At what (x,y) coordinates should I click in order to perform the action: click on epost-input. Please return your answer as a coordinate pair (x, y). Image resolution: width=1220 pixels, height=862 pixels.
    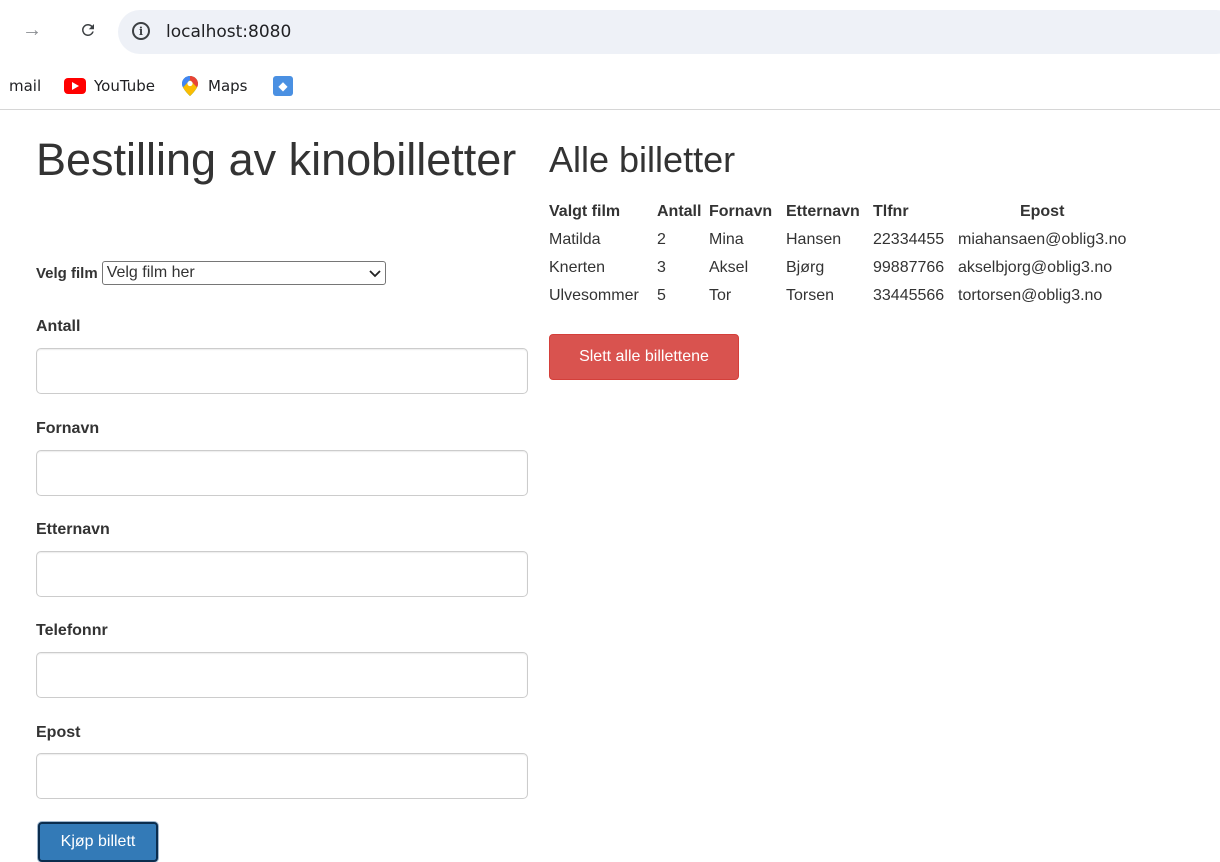
    Looking at the image, I should click on (282, 776).